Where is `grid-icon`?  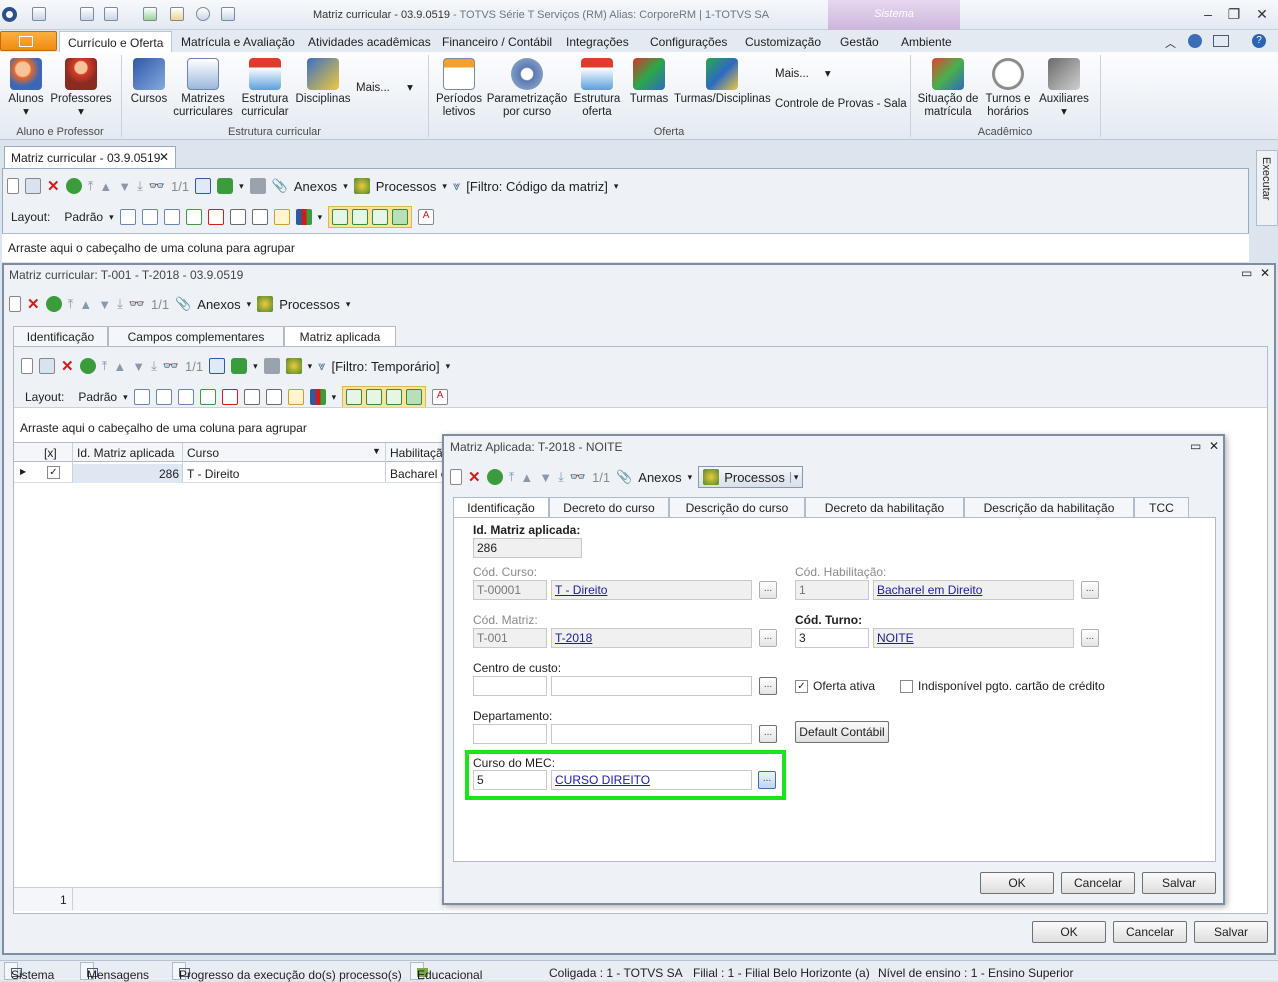
grid-icon is located at coordinates (141, 397).